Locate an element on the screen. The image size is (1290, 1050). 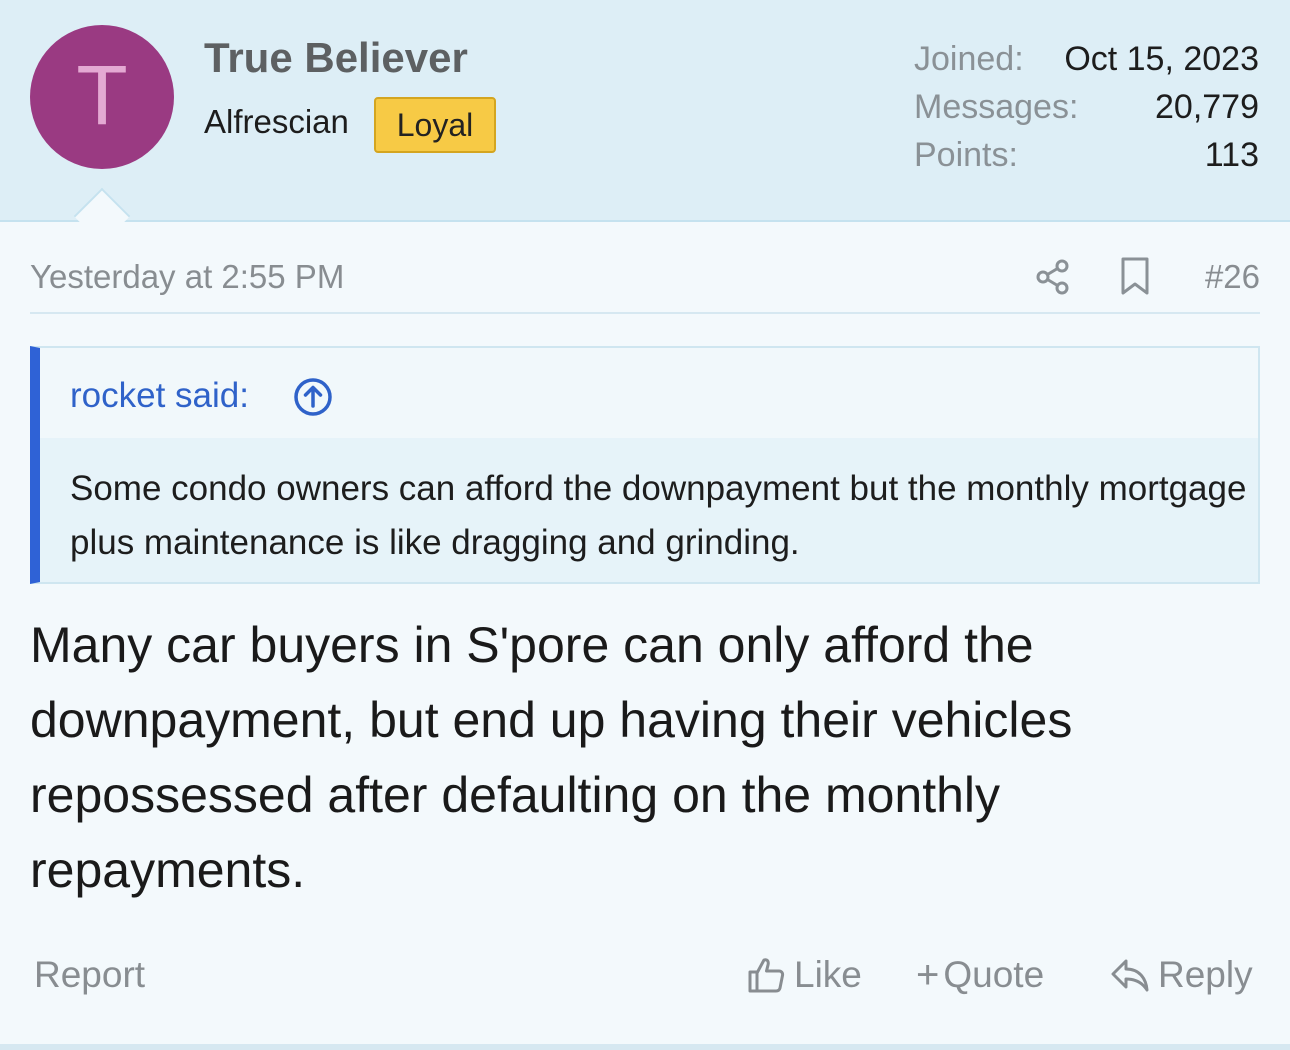
stat-joined: Joined: Oct 15, 2023 is located at coordinates (1086, 60).